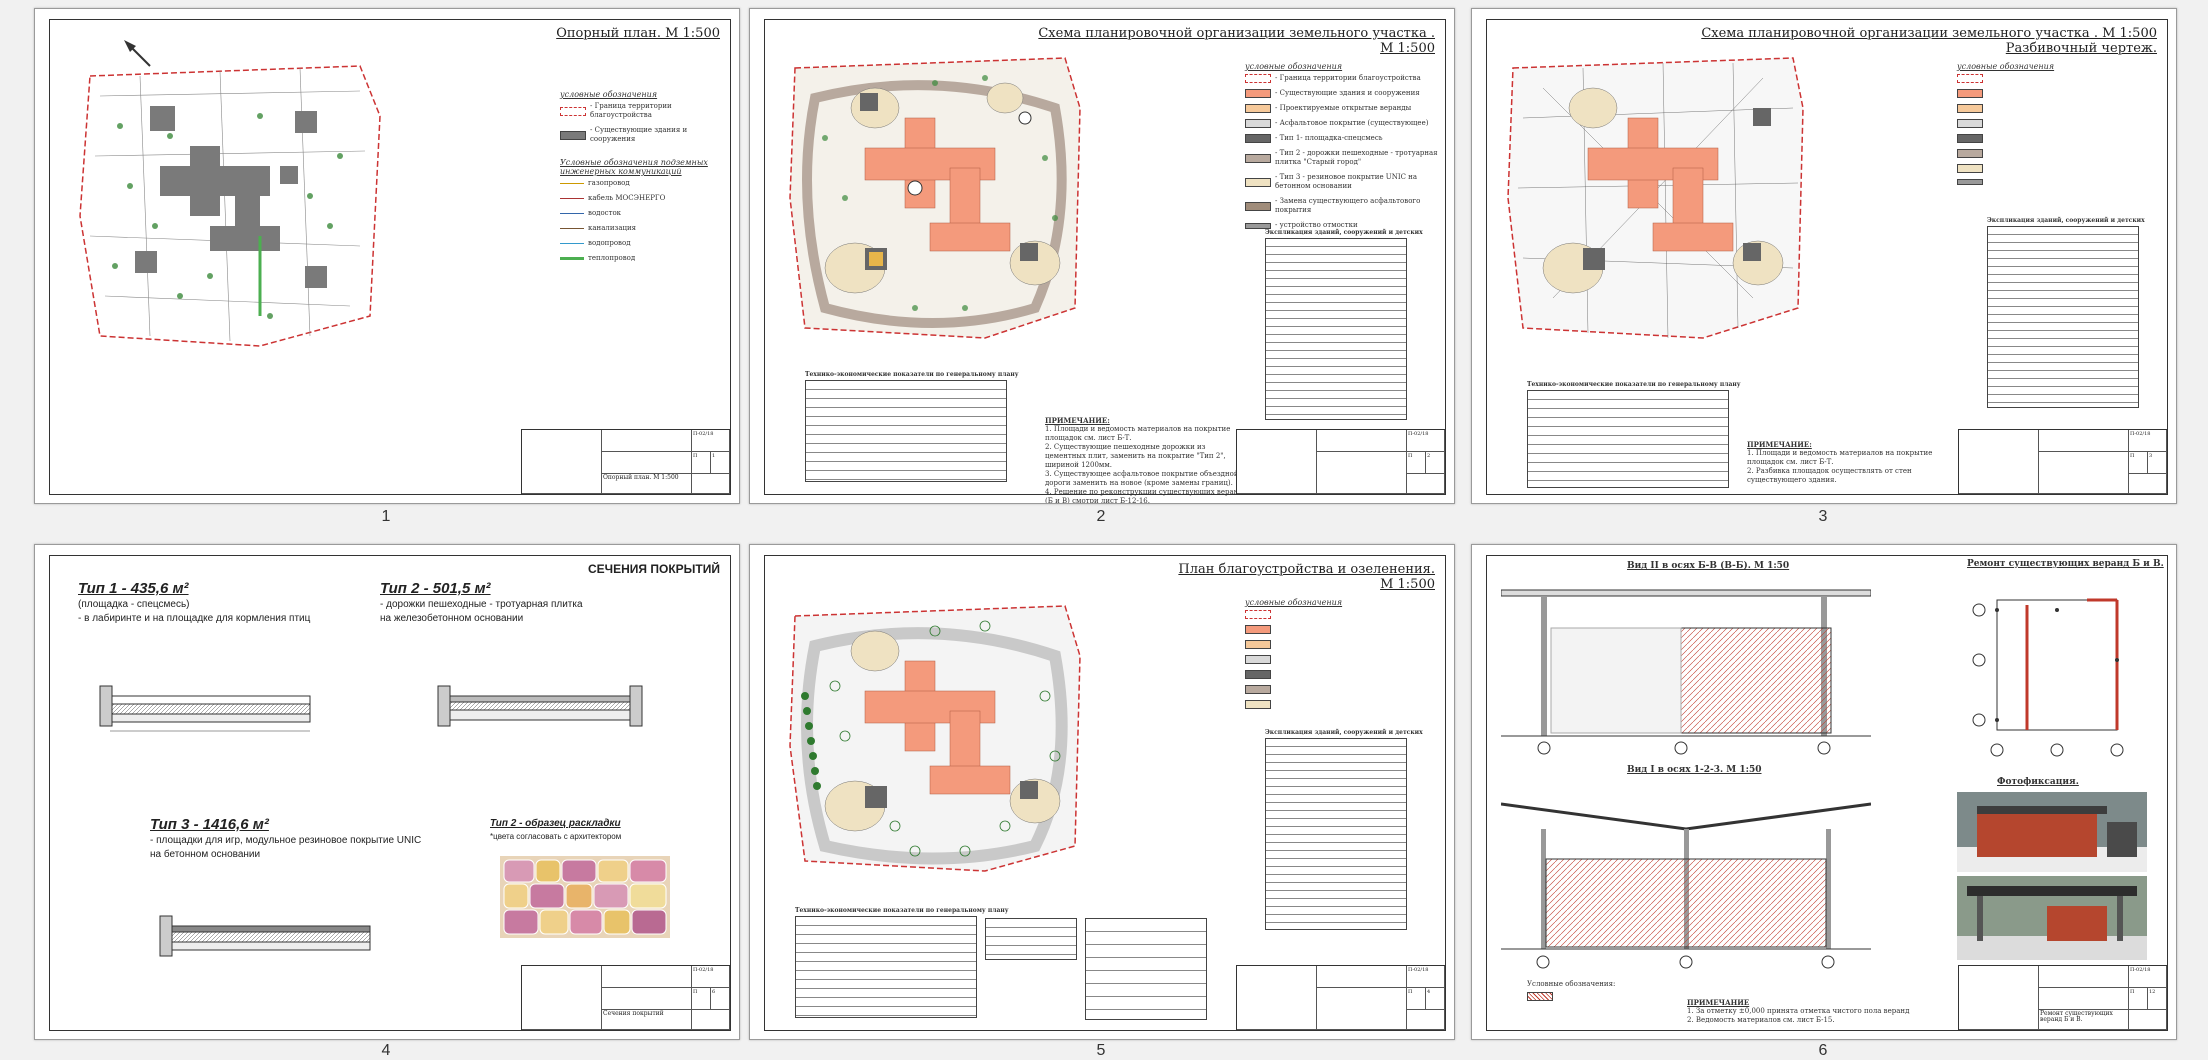 This screenshot has height=1060, width=2208. What do you see at coordinates (452, 618) in the screenshot?
I see `section-line: на железобетонном основании` at bounding box center [452, 618].